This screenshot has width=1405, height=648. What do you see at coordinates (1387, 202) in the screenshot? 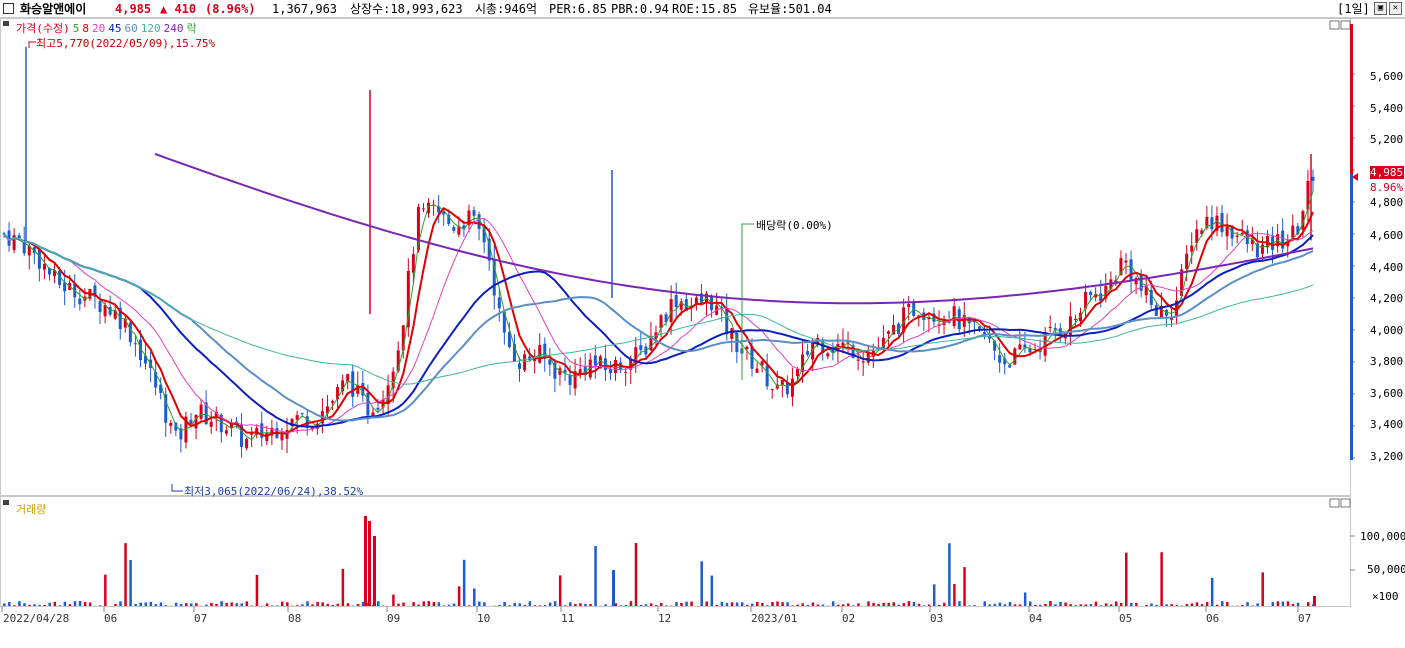
I see `y-tick: 4,800` at bounding box center [1387, 202].